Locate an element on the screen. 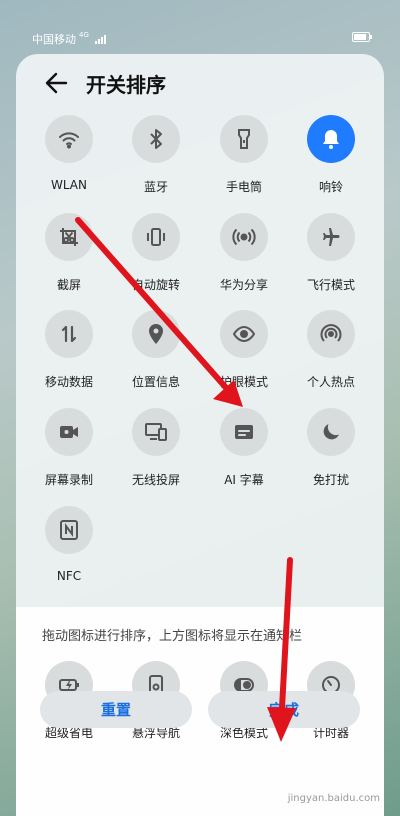 The height and width of the screenshot is (816, 400). carrier-name: 中国移动 is located at coordinates (54, 39).